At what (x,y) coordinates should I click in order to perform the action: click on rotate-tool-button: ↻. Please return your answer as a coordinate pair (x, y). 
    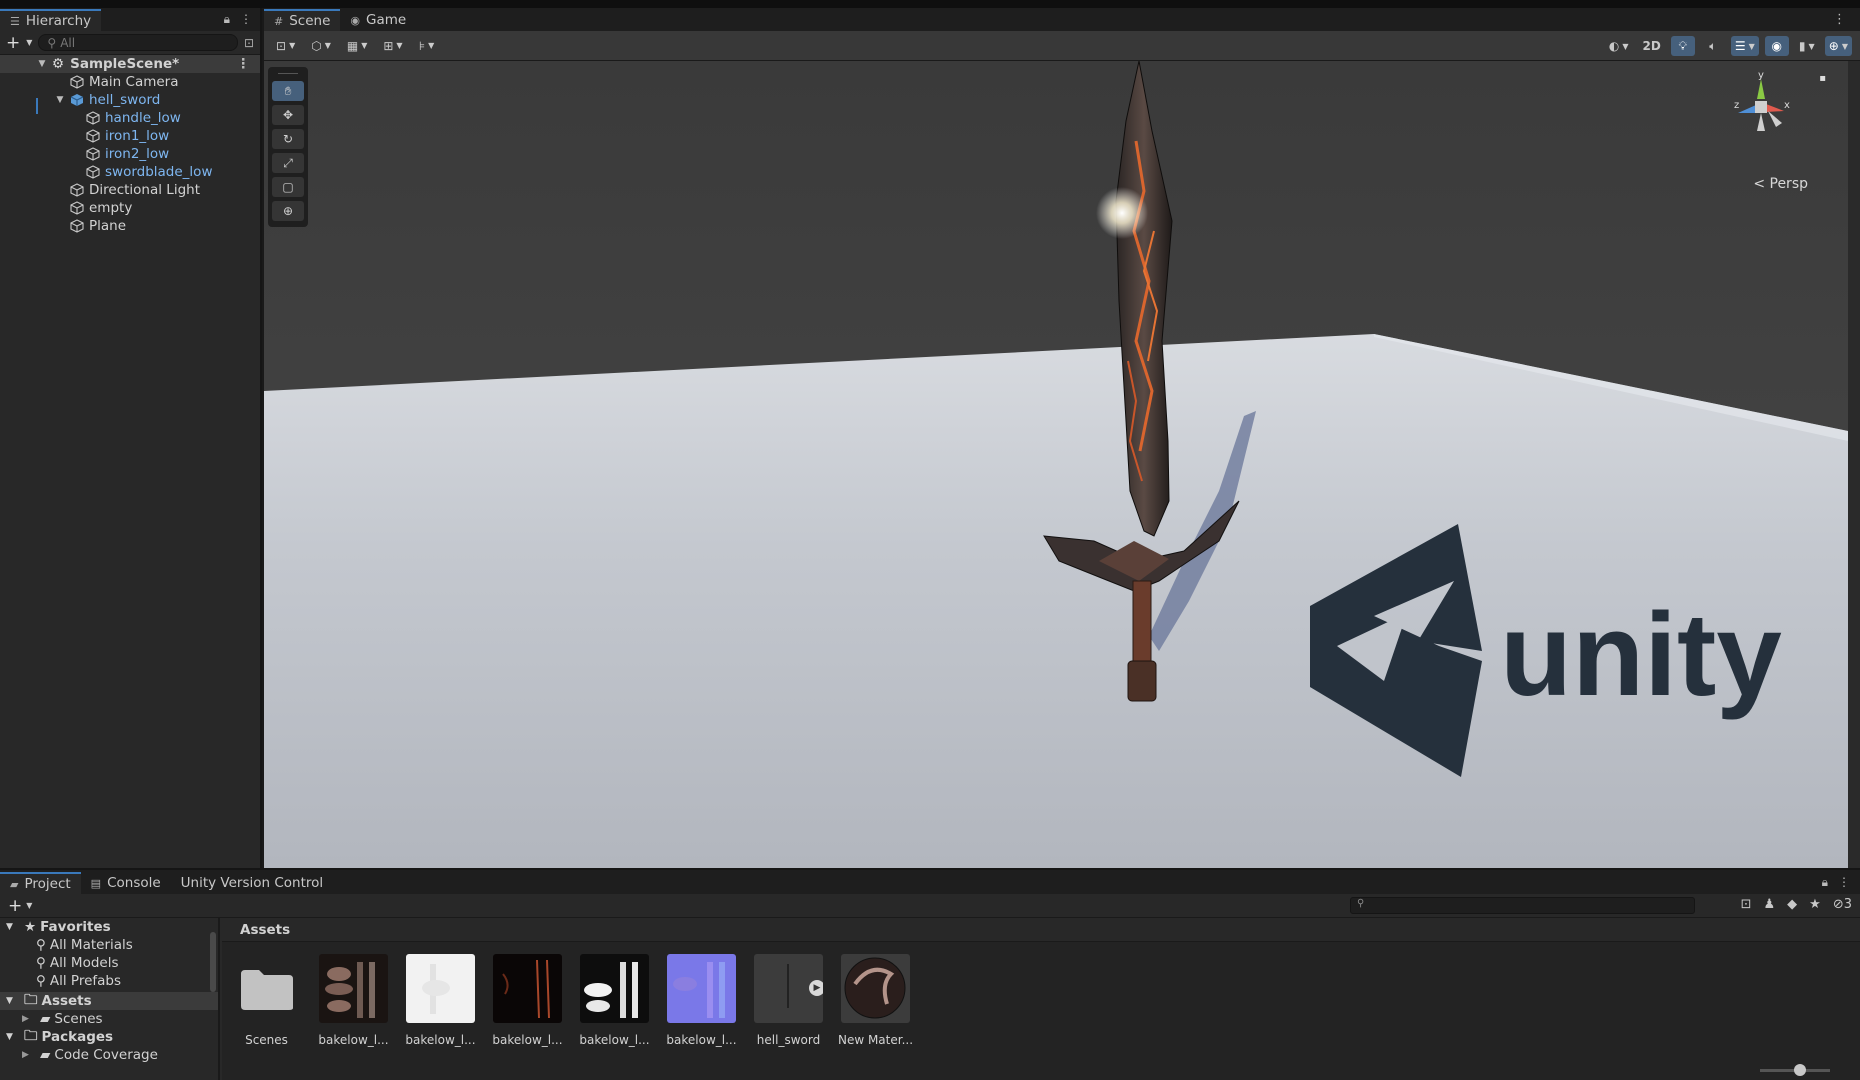
    Looking at the image, I should click on (288, 139).